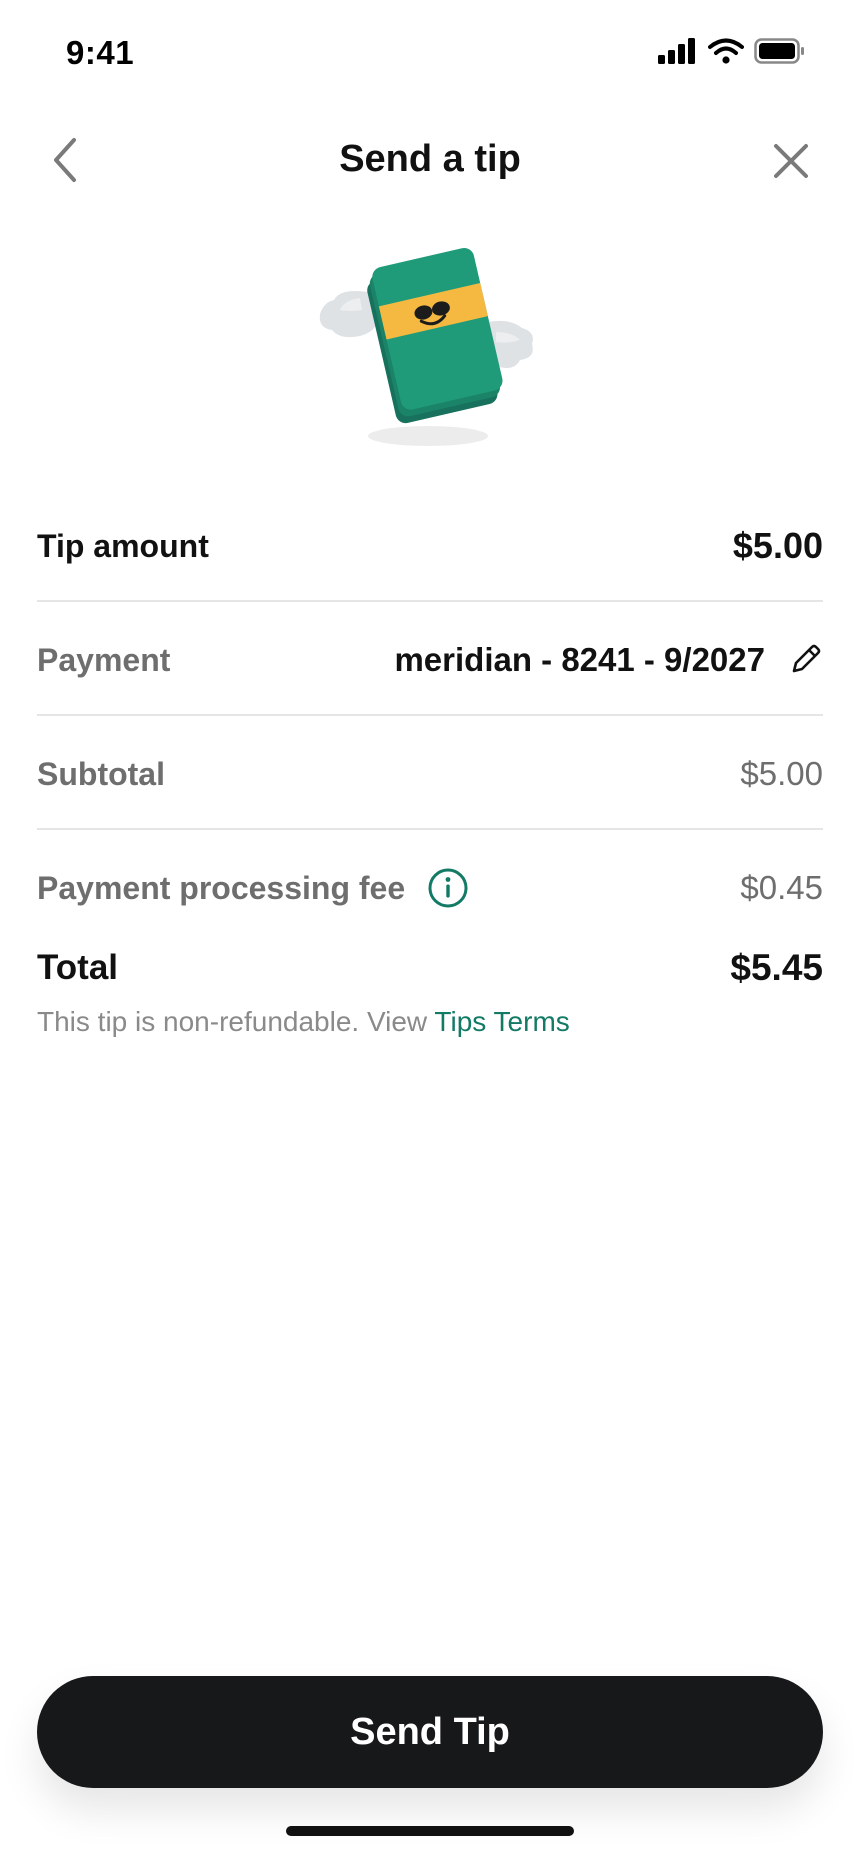 The height and width of the screenshot is (1864, 860). I want to click on tip-amount-value: $5.00, so click(777, 545).